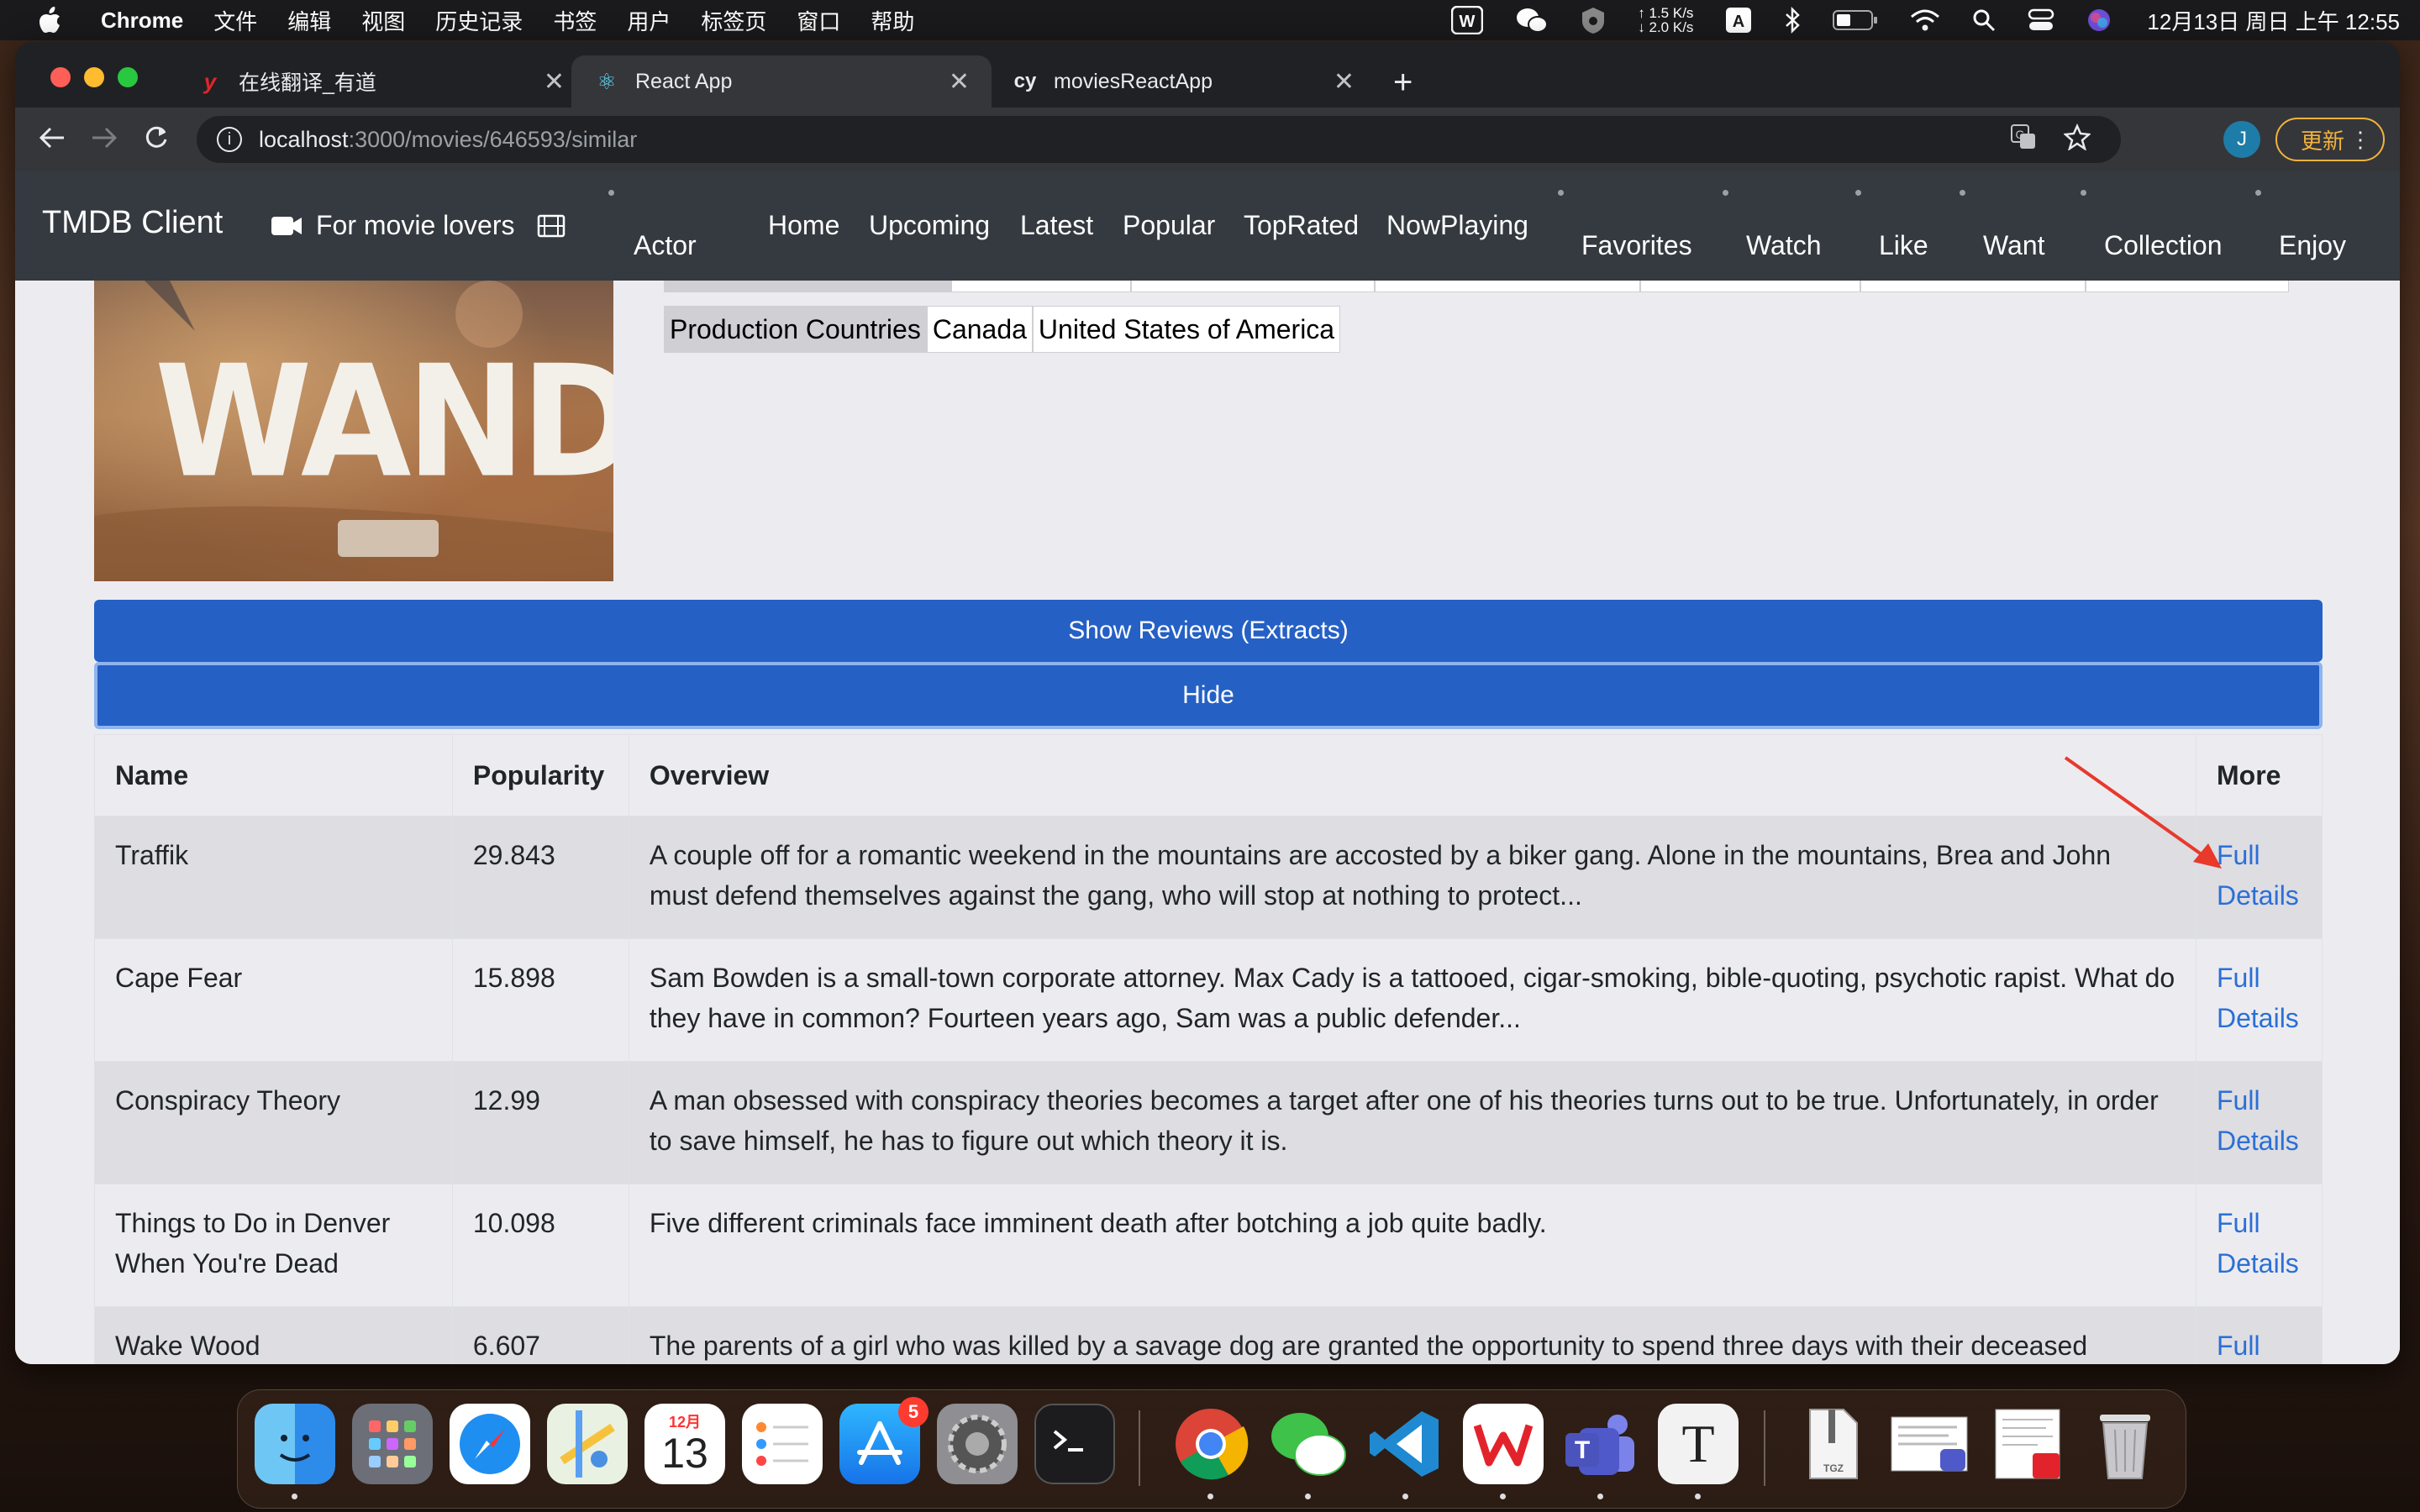 The width and height of the screenshot is (2420, 1512). What do you see at coordinates (490, 1444) in the screenshot?
I see `safari-icon` at bounding box center [490, 1444].